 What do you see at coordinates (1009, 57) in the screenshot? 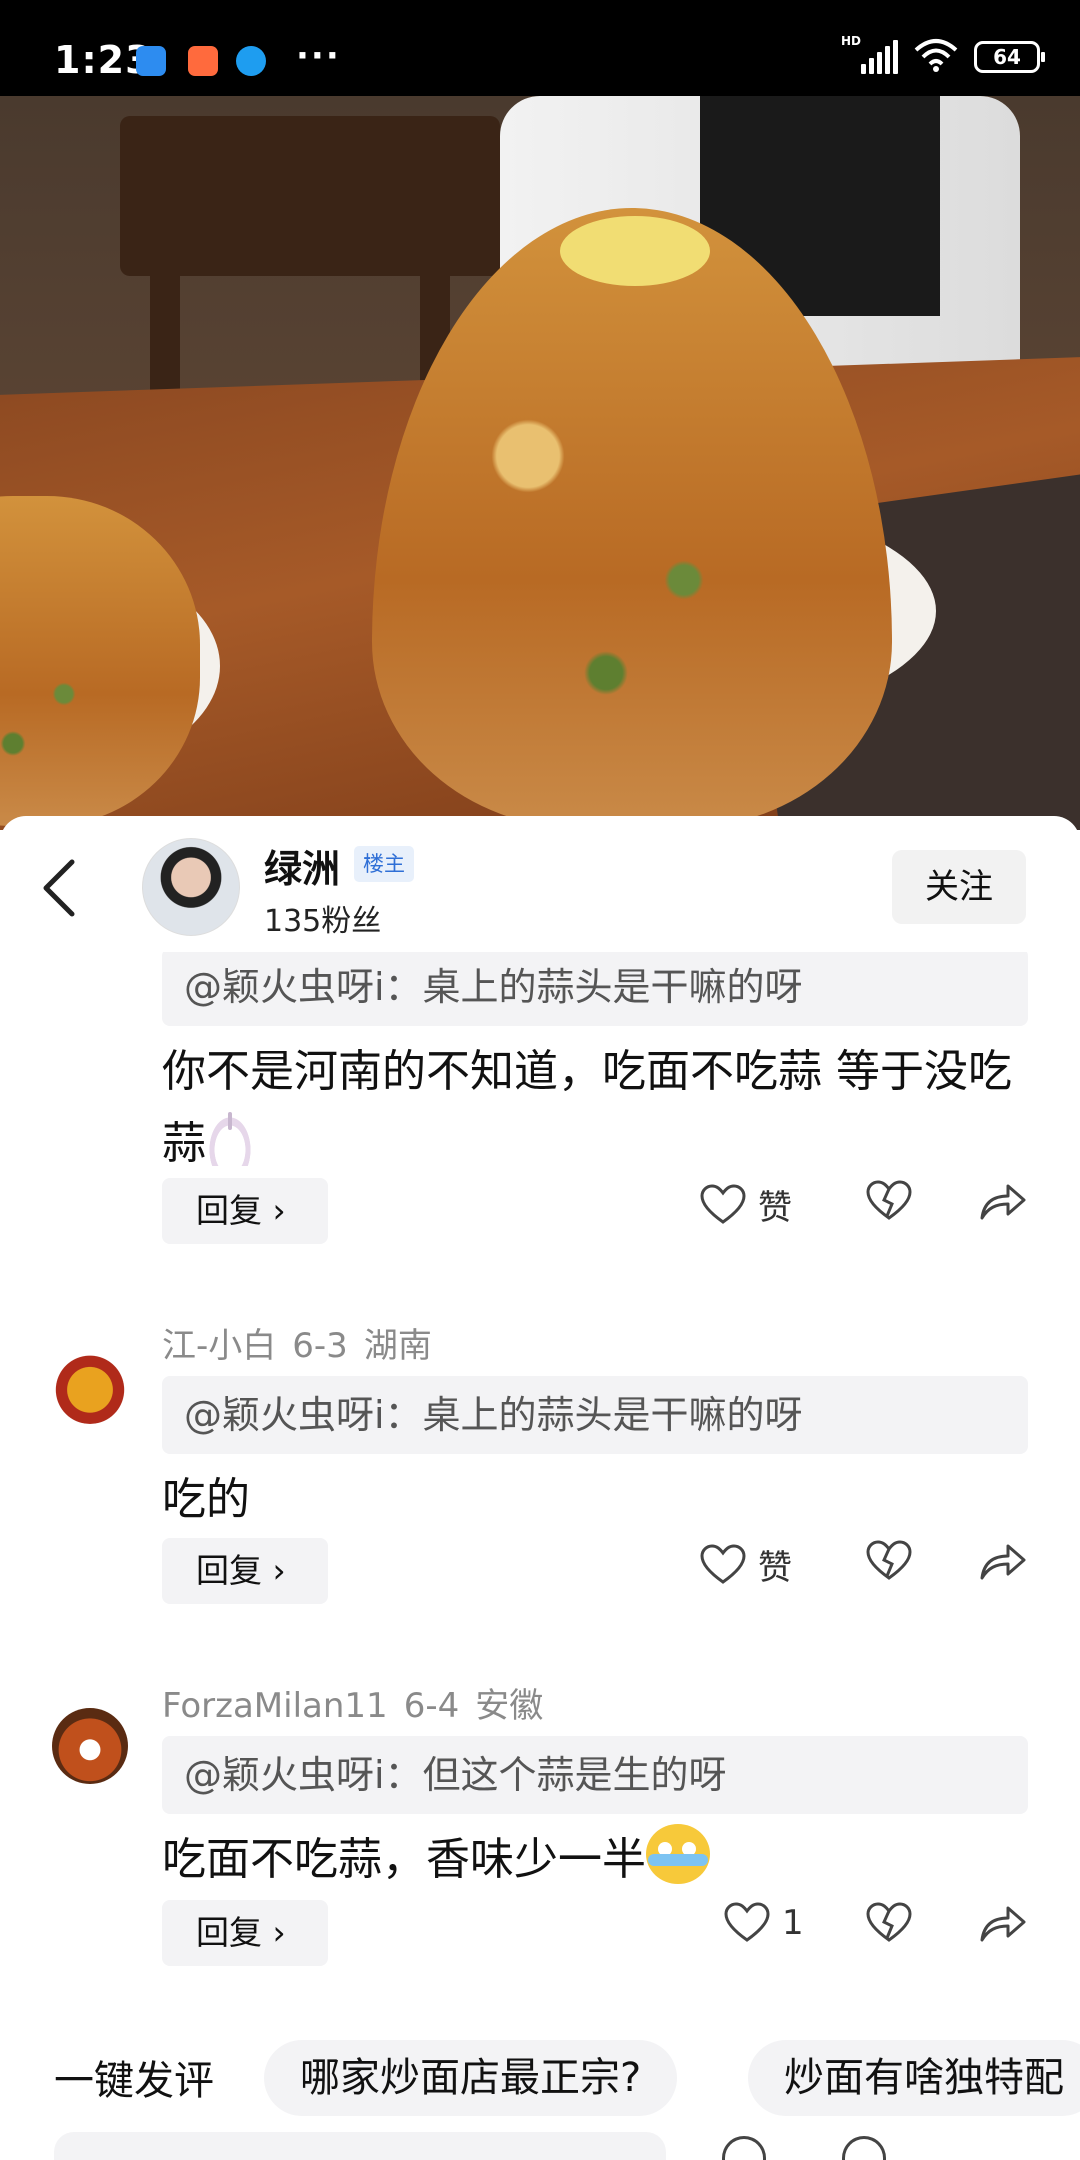
I see `battery-icon: 64` at bounding box center [1009, 57].